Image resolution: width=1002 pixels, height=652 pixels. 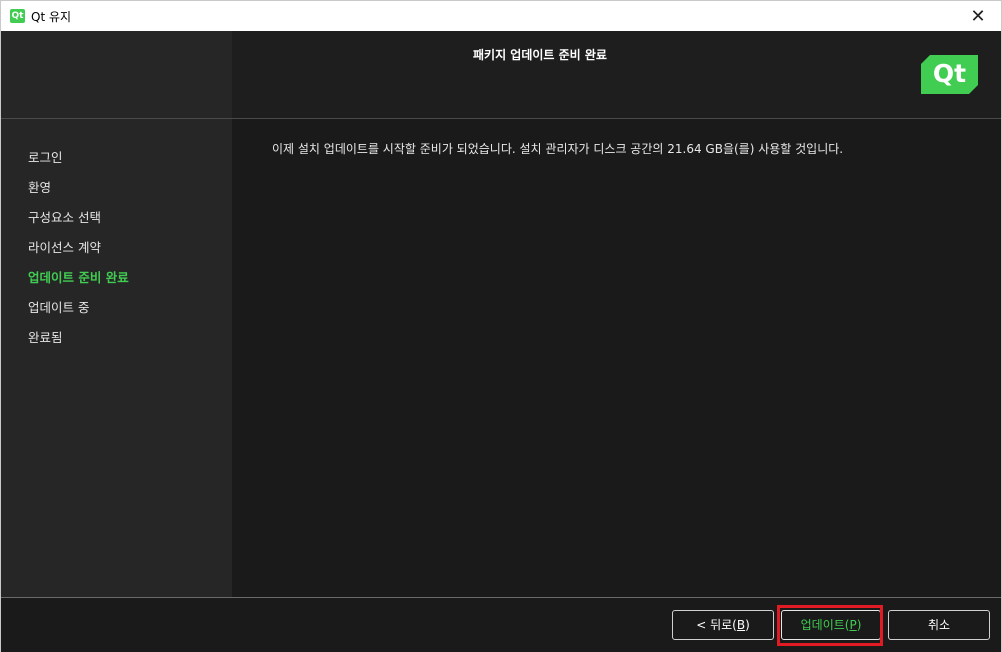 I want to click on step-license: 라이선스 계약, so click(x=64, y=247).